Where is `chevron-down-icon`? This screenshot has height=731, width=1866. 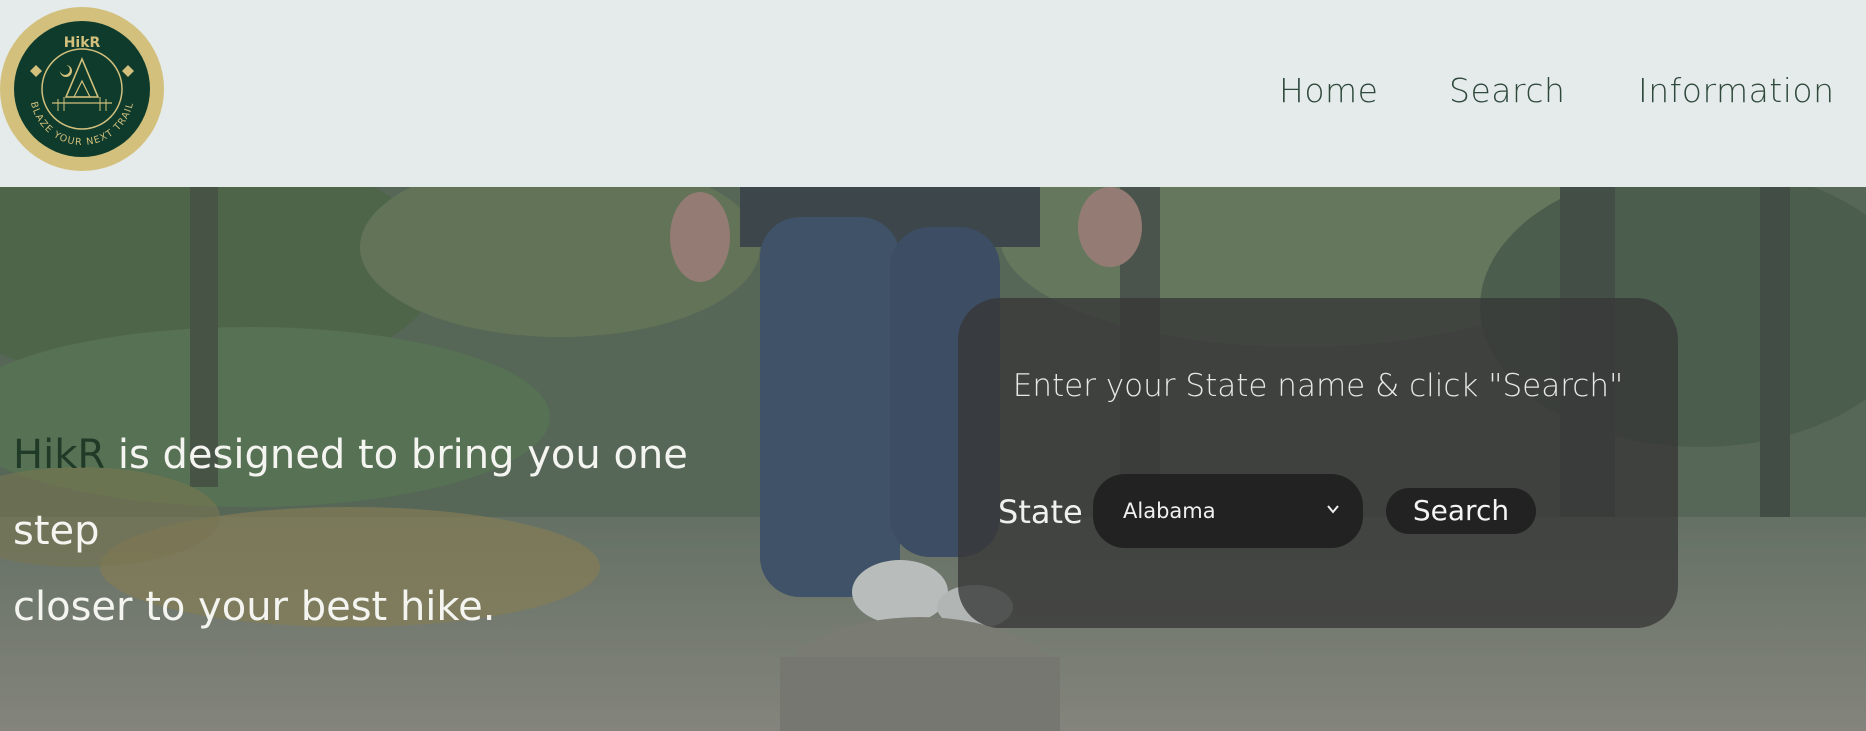 chevron-down-icon is located at coordinates (1333, 509).